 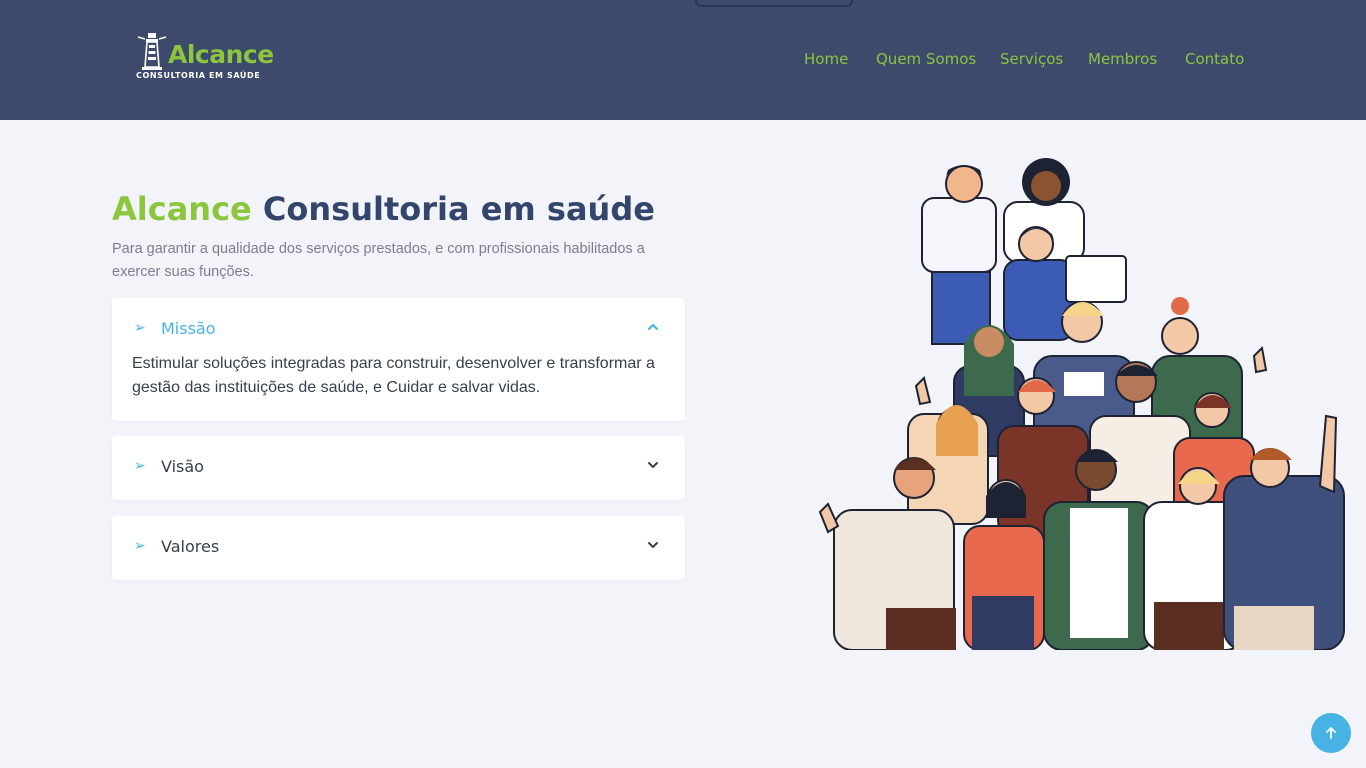 I want to click on chevron-up-icon, so click(x=653, y=327).